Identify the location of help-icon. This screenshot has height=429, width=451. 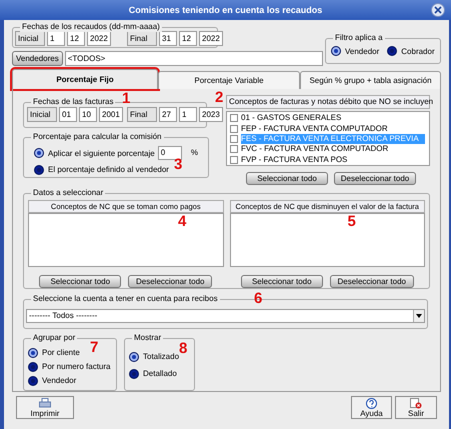
(371, 403).